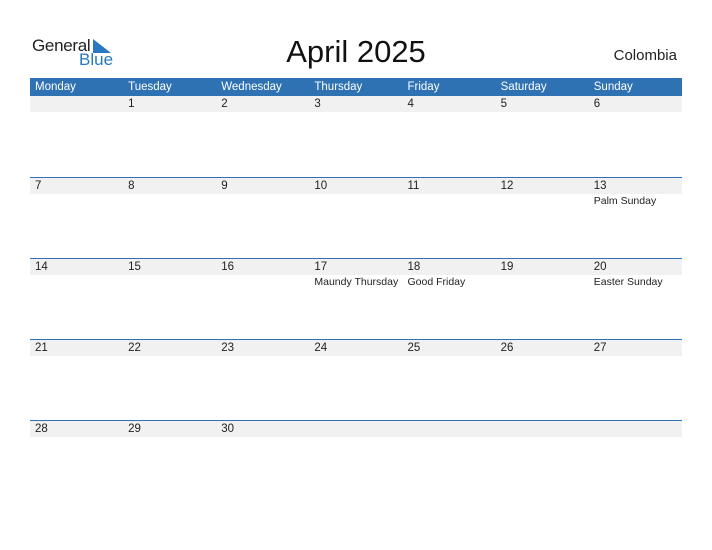  What do you see at coordinates (507, 348) in the screenshot?
I see `day-number: 26` at bounding box center [507, 348].